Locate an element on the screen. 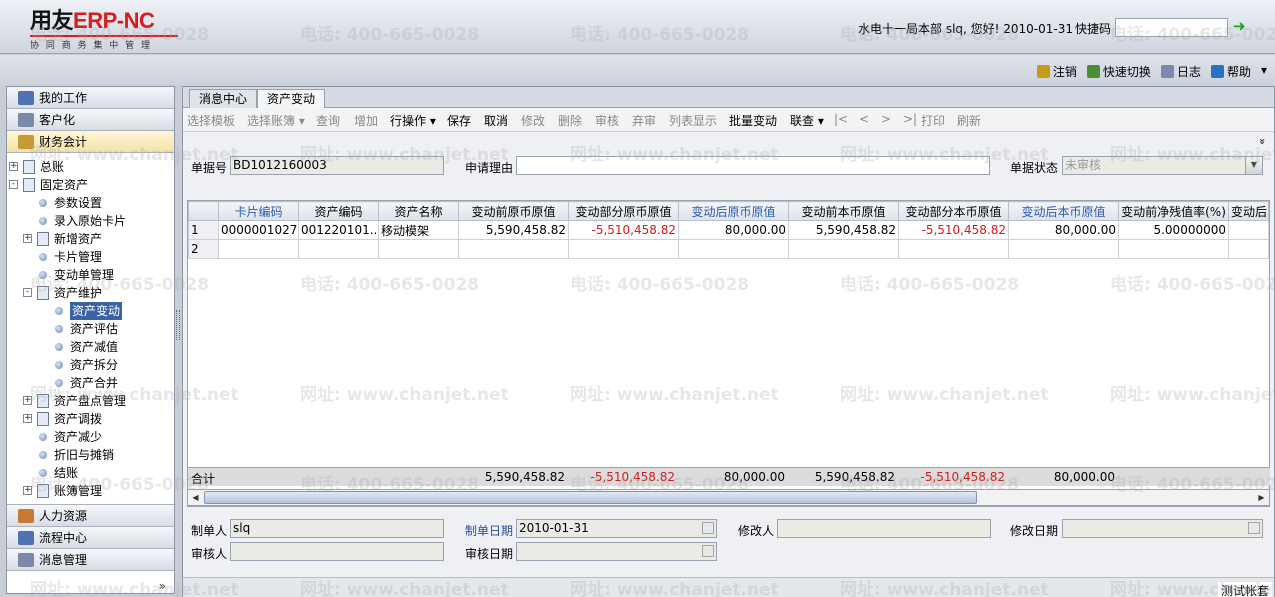 This screenshot has height=597, width=1275. action-button-2: 查询 is located at coordinates (328, 120).